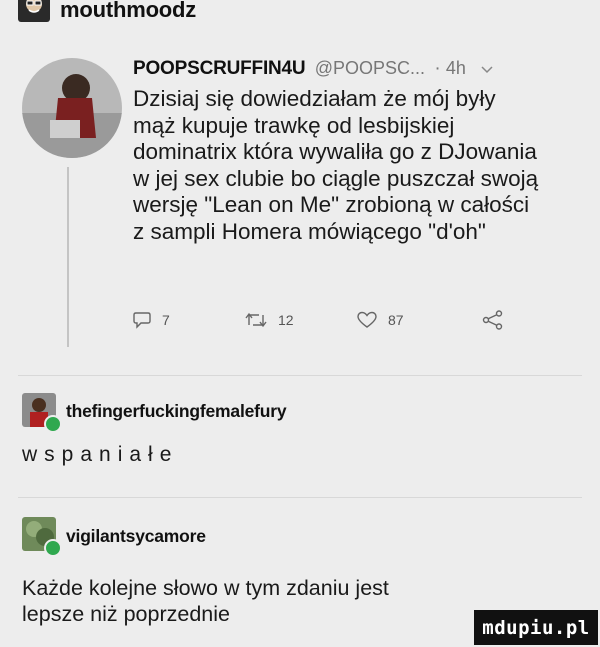 This screenshot has height=647, width=600. Describe the element at coordinates (100, 454) in the screenshot. I see `comment-text: wspaniałe` at that location.